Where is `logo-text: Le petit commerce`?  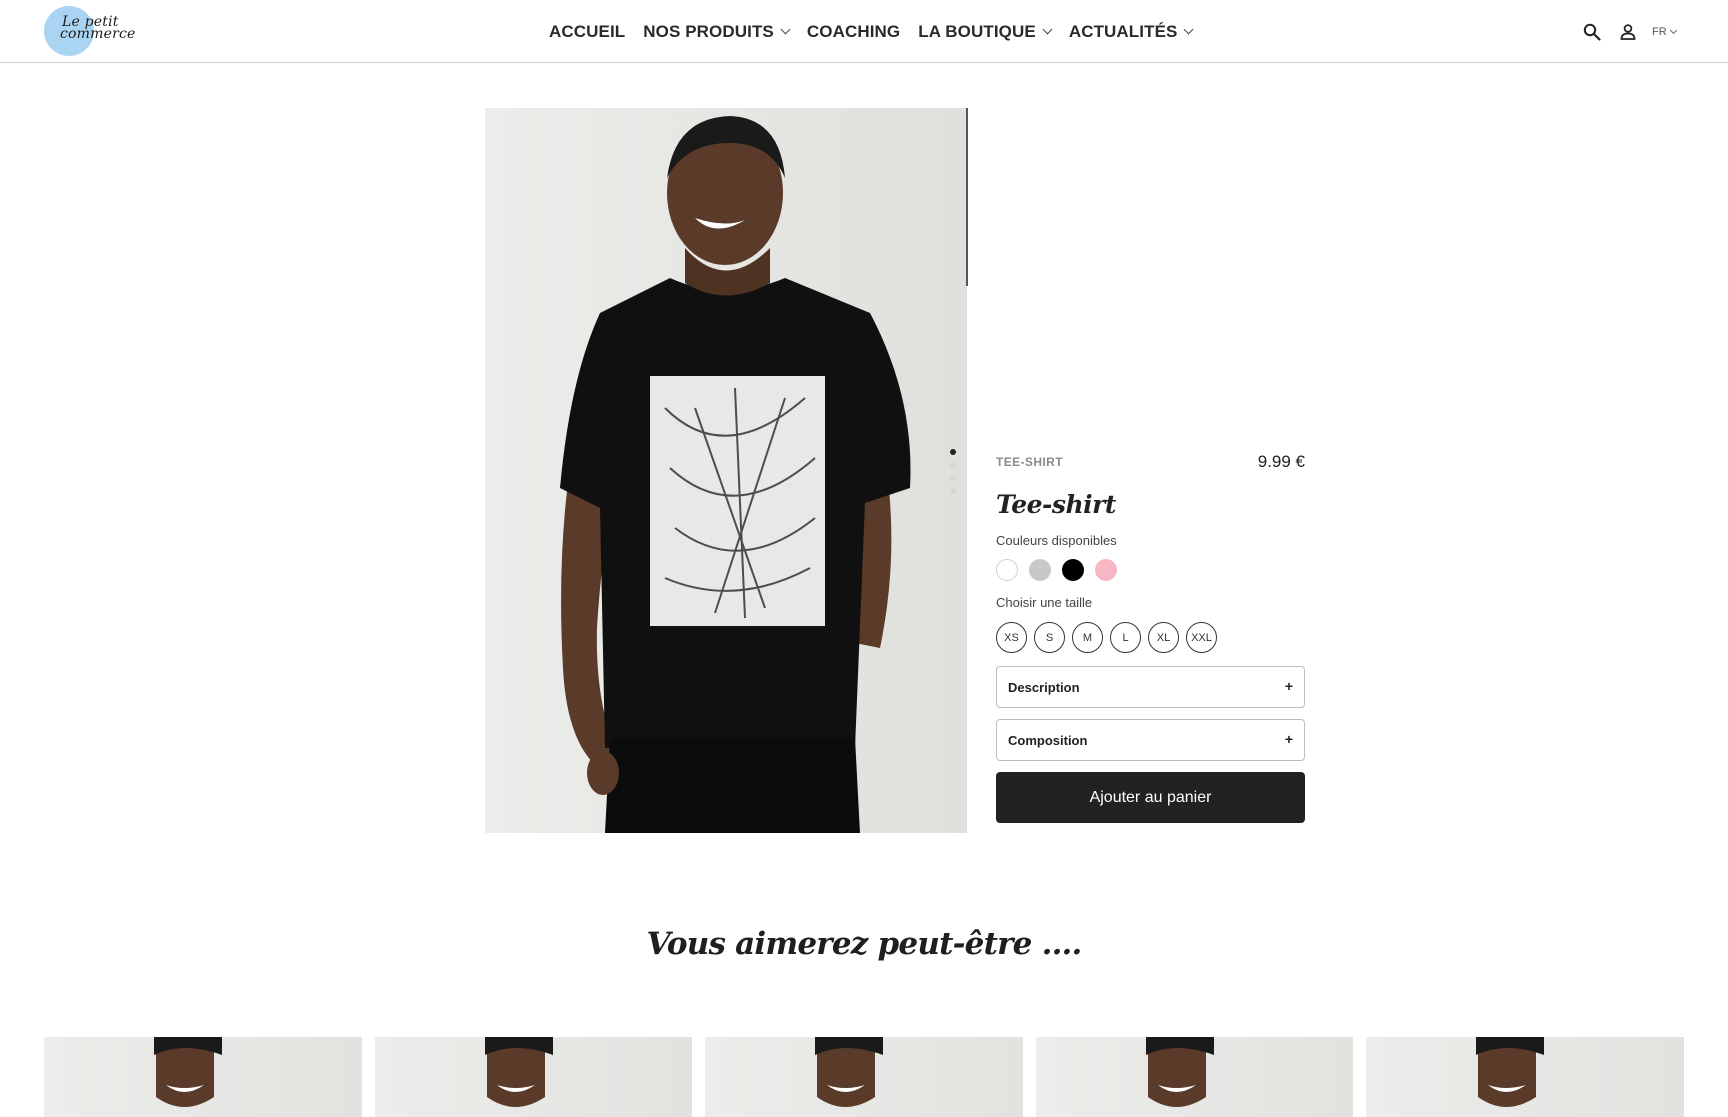 logo-text: Le petit commerce is located at coordinates (98, 28).